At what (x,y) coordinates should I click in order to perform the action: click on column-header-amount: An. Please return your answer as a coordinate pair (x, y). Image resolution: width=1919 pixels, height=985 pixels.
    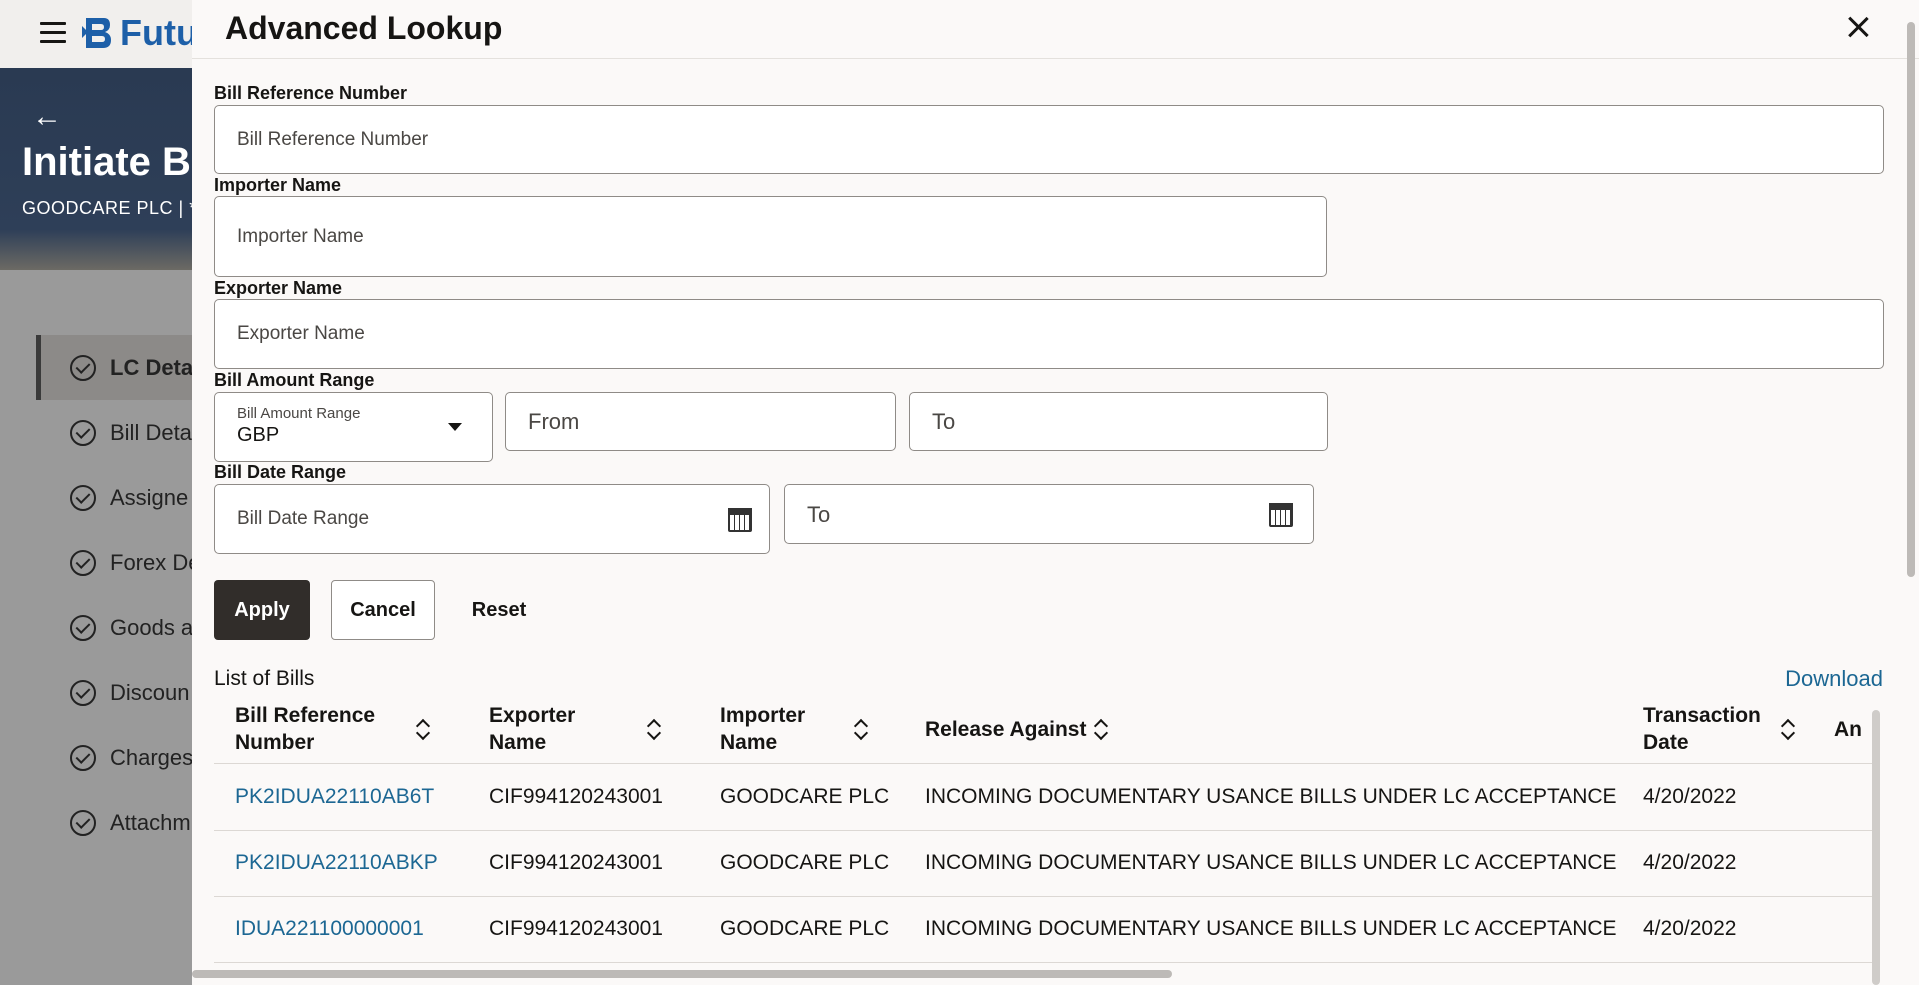
    Looking at the image, I should click on (1848, 729).